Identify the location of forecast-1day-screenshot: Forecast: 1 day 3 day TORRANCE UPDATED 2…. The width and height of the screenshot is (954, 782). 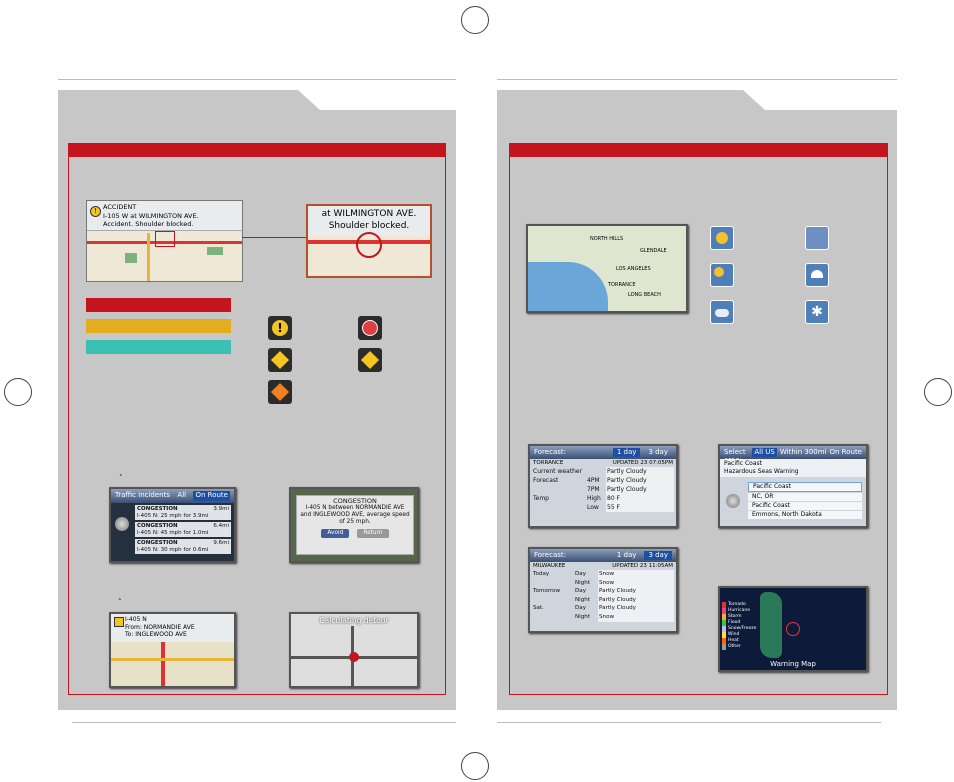
(603, 486).